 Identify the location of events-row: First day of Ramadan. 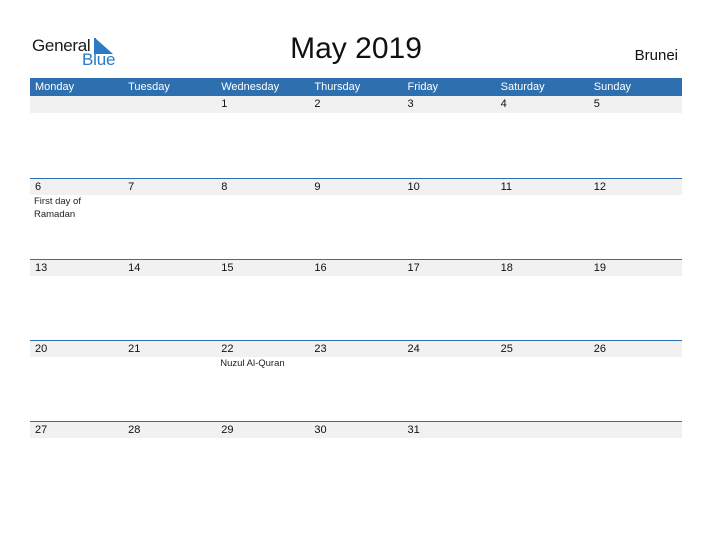
(356, 208).